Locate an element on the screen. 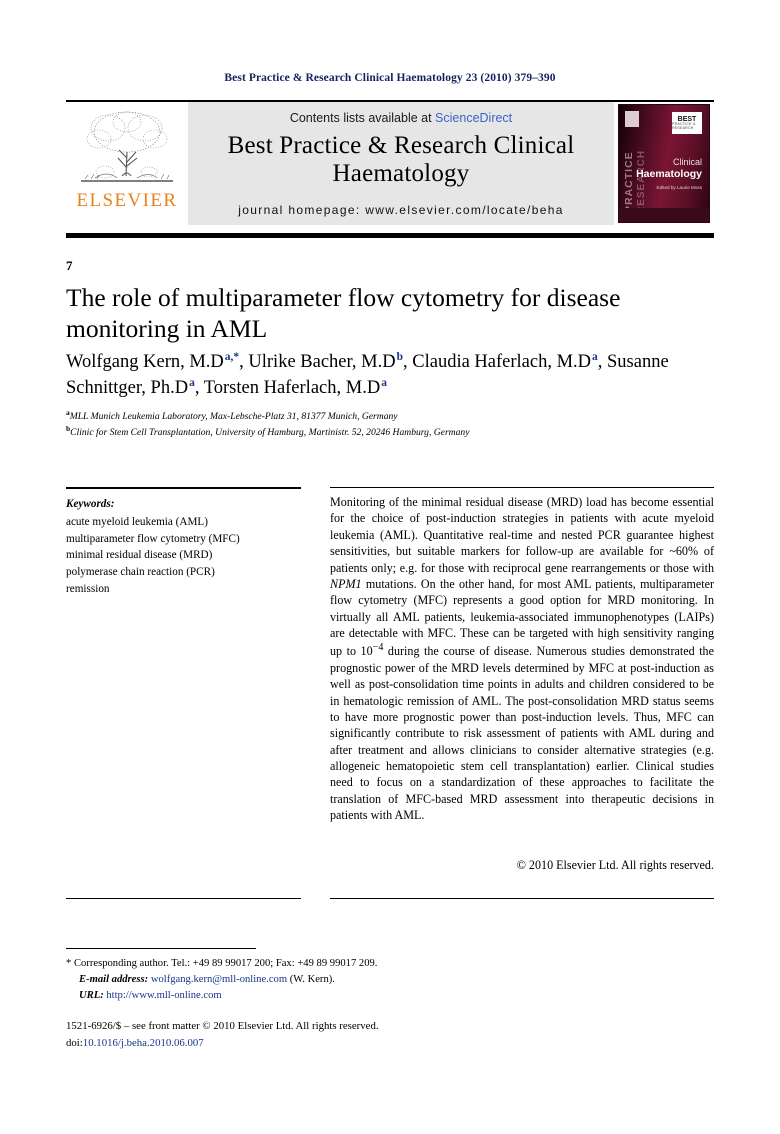  contents-prefix: Contents lists available at is located at coordinates (362, 118).